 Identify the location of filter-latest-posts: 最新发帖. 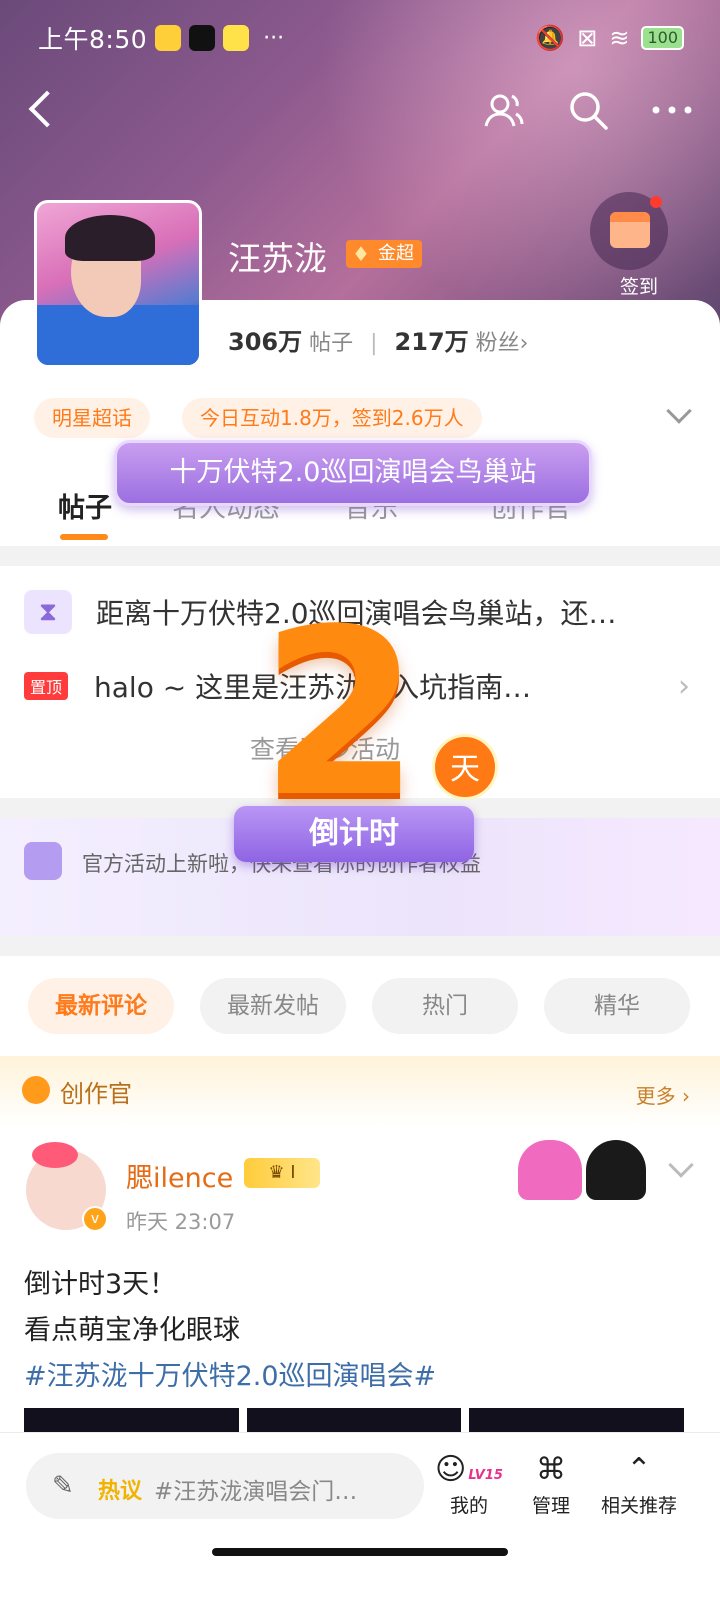
(273, 1006).